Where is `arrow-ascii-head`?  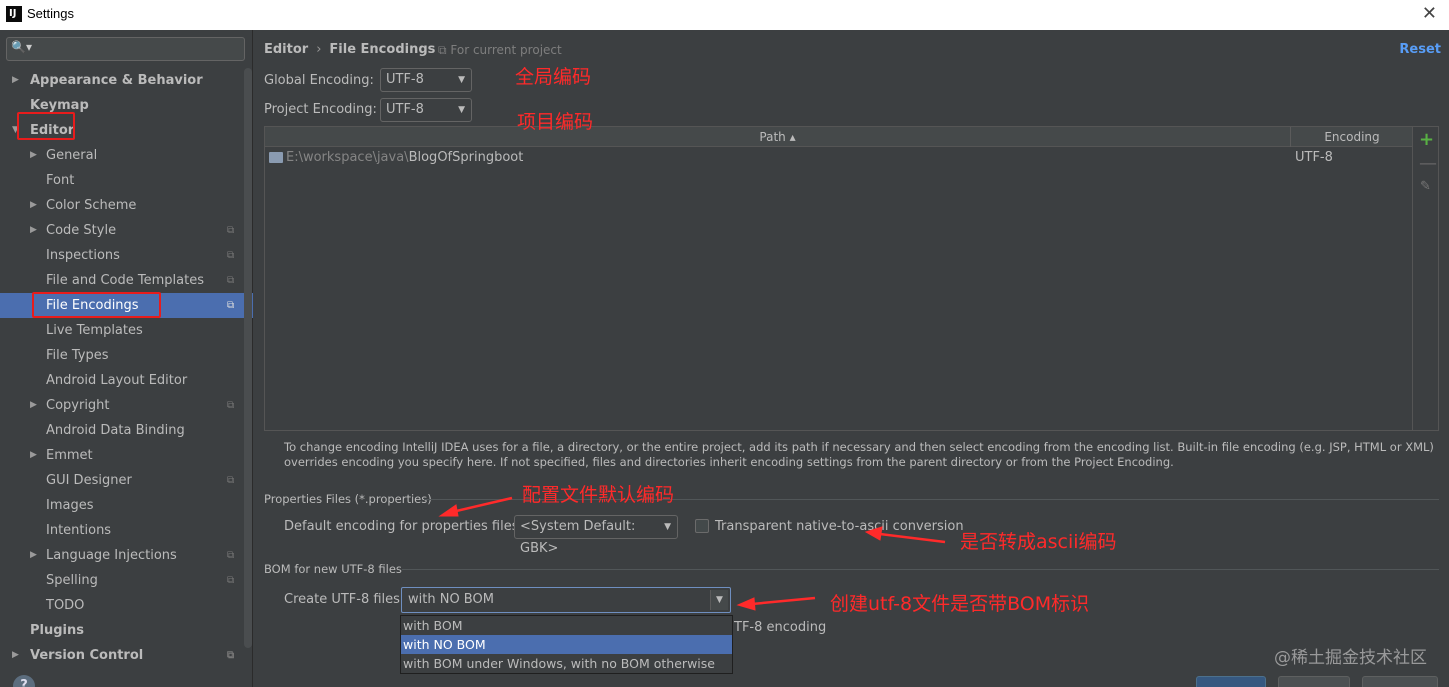 arrow-ascii-head is located at coordinates (873, 533).